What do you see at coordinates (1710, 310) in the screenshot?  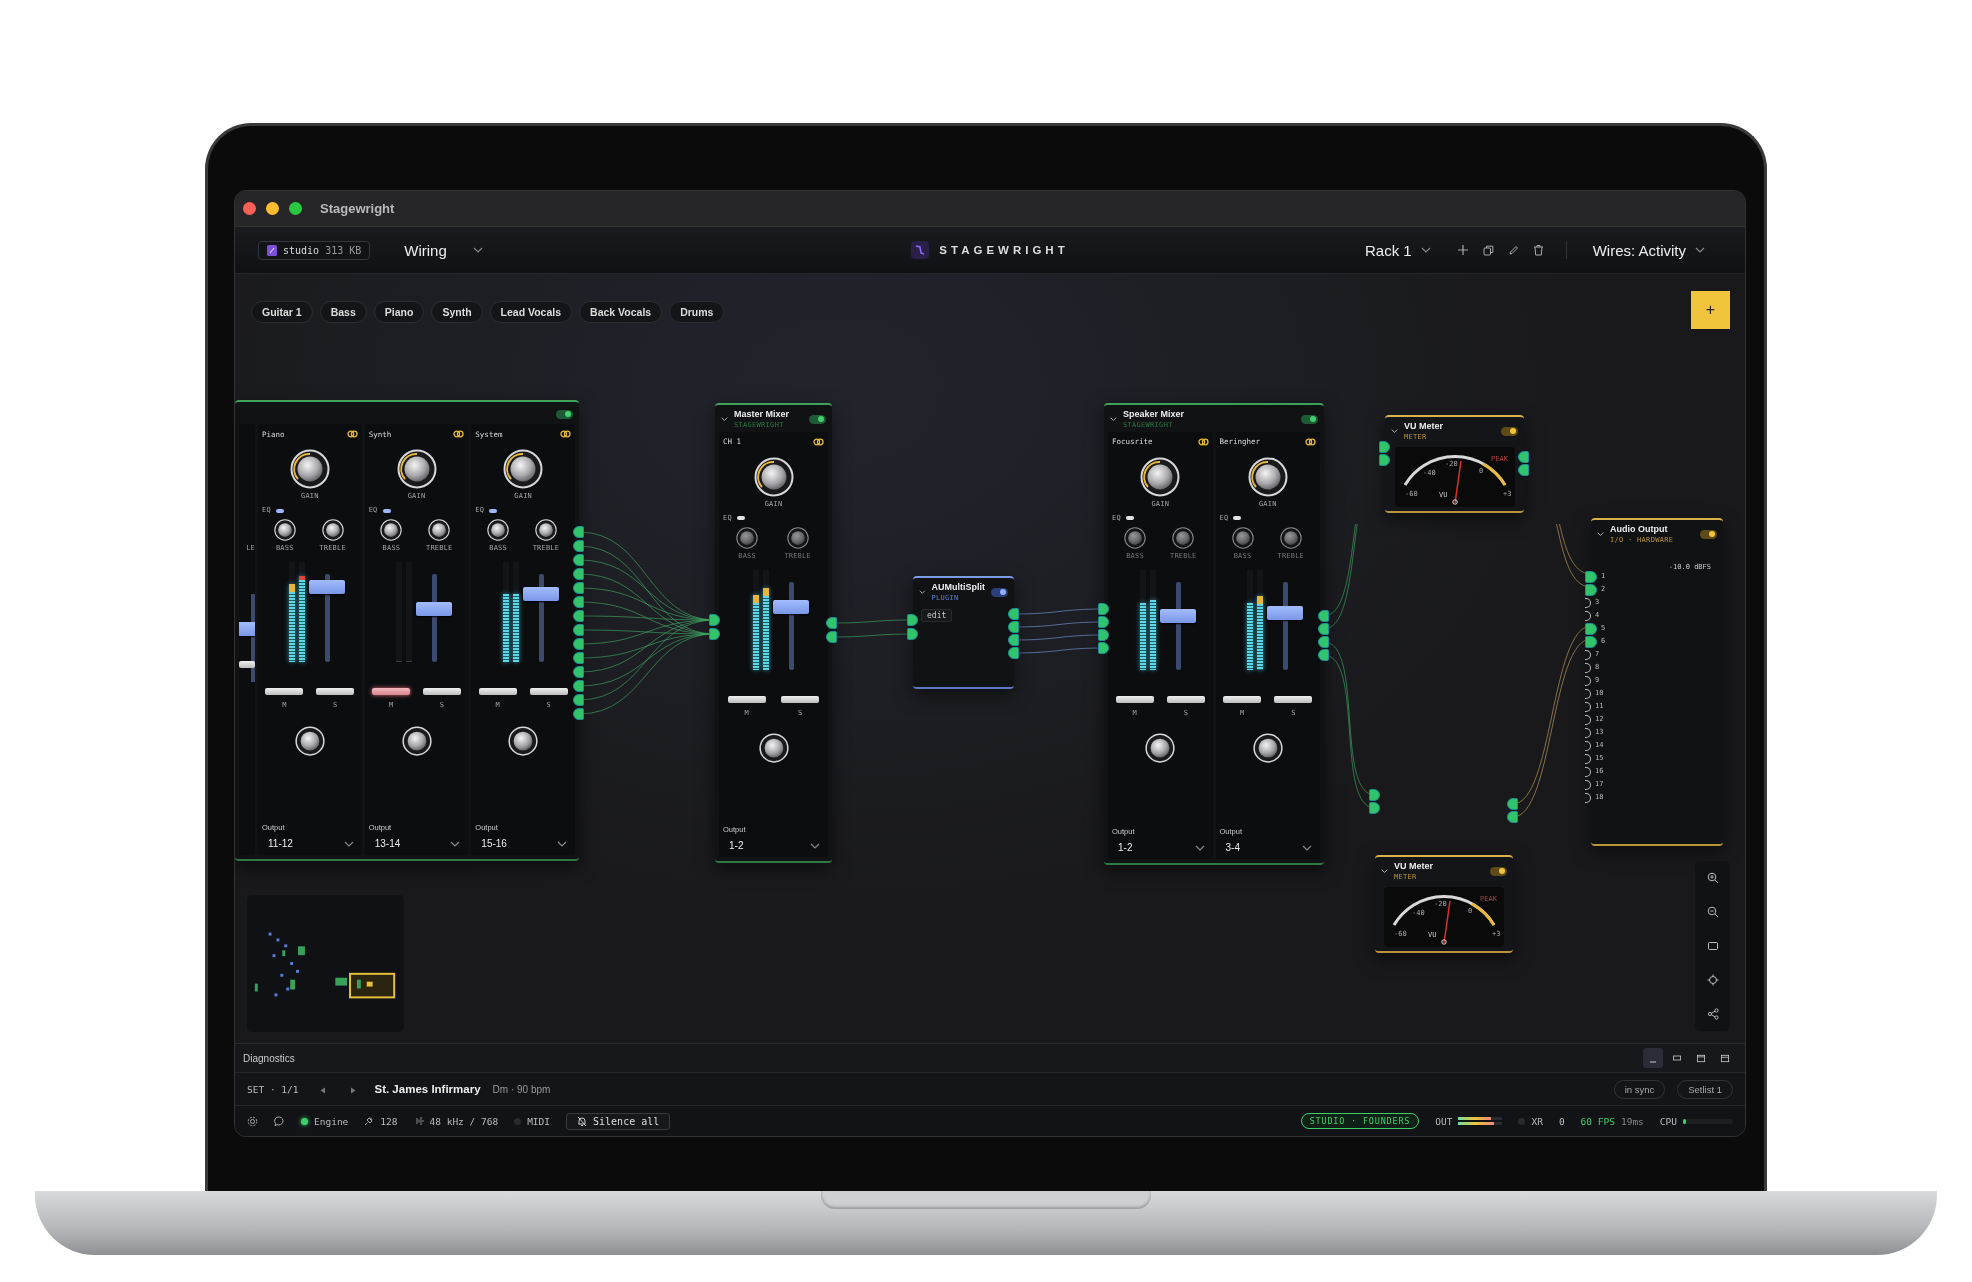 I see `add-node-button: +` at bounding box center [1710, 310].